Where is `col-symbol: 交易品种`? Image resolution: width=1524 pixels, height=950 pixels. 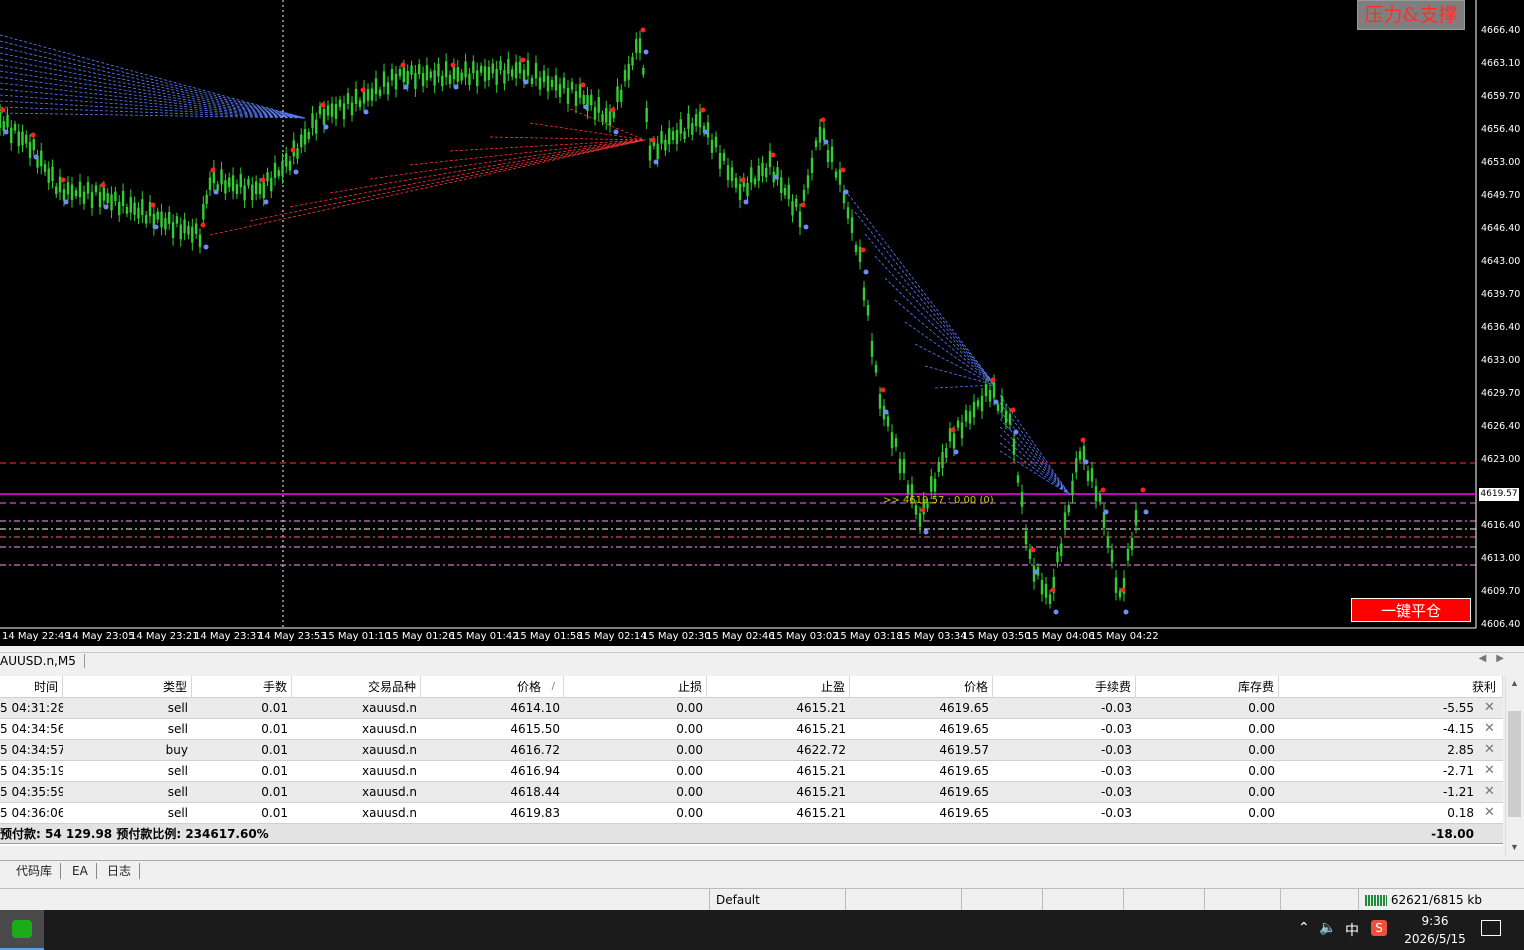
col-symbol: 交易品种 is located at coordinates (356, 687).